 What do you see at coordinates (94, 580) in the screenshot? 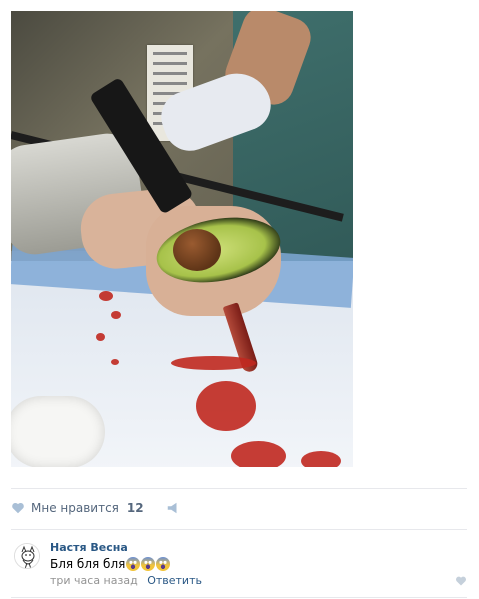
I see `comment-time: три часа назад` at bounding box center [94, 580].